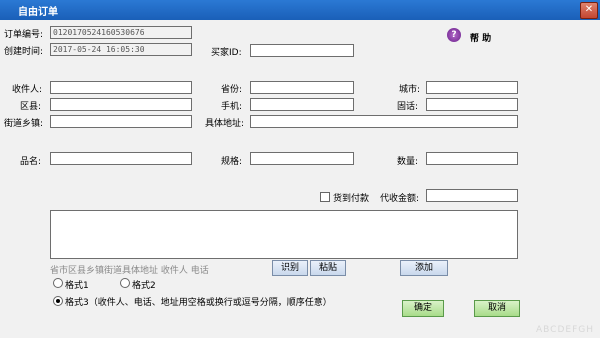 This screenshot has height=338, width=600. What do you see at coordinates (302, 158) in the screenshot?
I see `spec-input` at bounding box center [302, 158].